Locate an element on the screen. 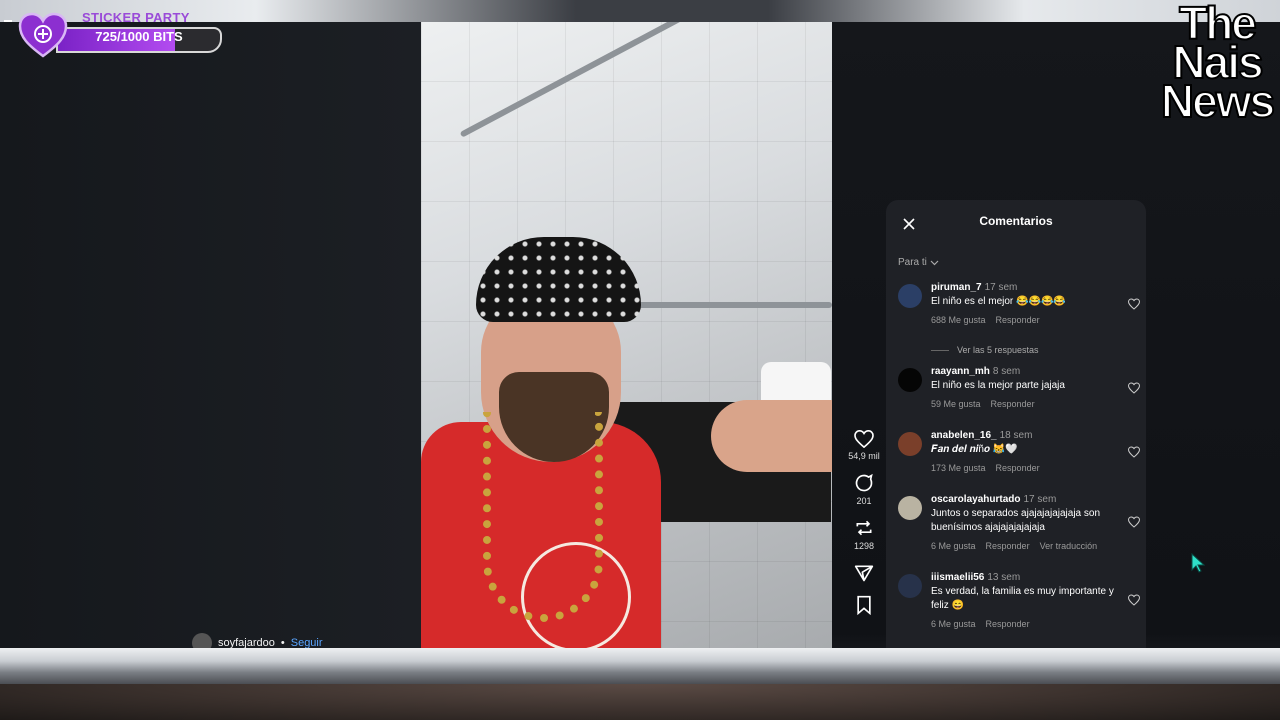  comment-time: 18 sem is located at coordinates (1016, 435).